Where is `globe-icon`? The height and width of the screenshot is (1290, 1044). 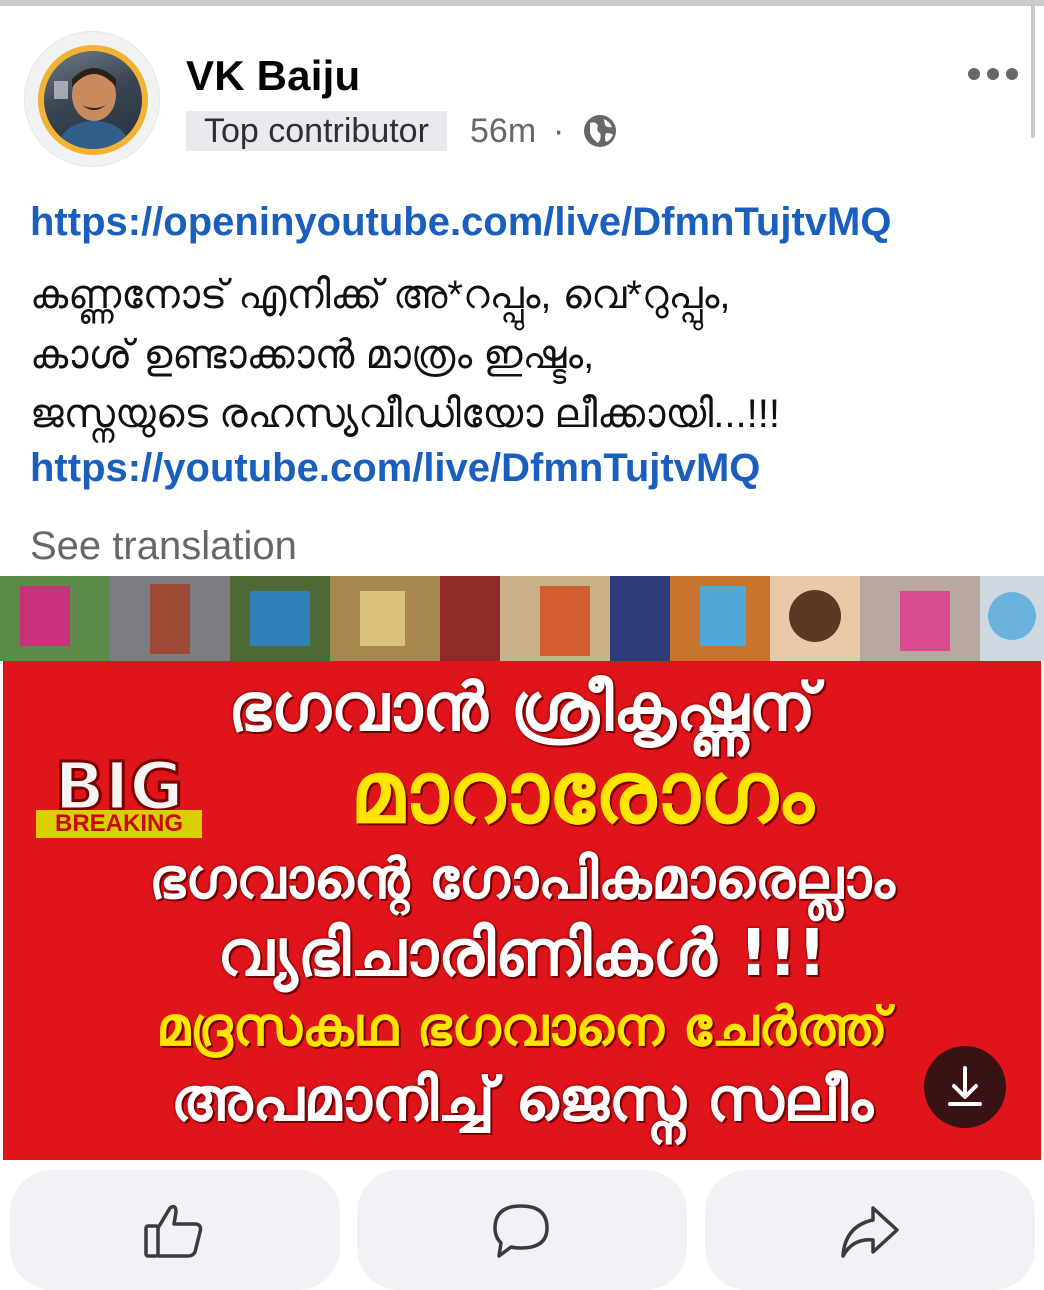 globe-icon is located at coordinates (600, 131).